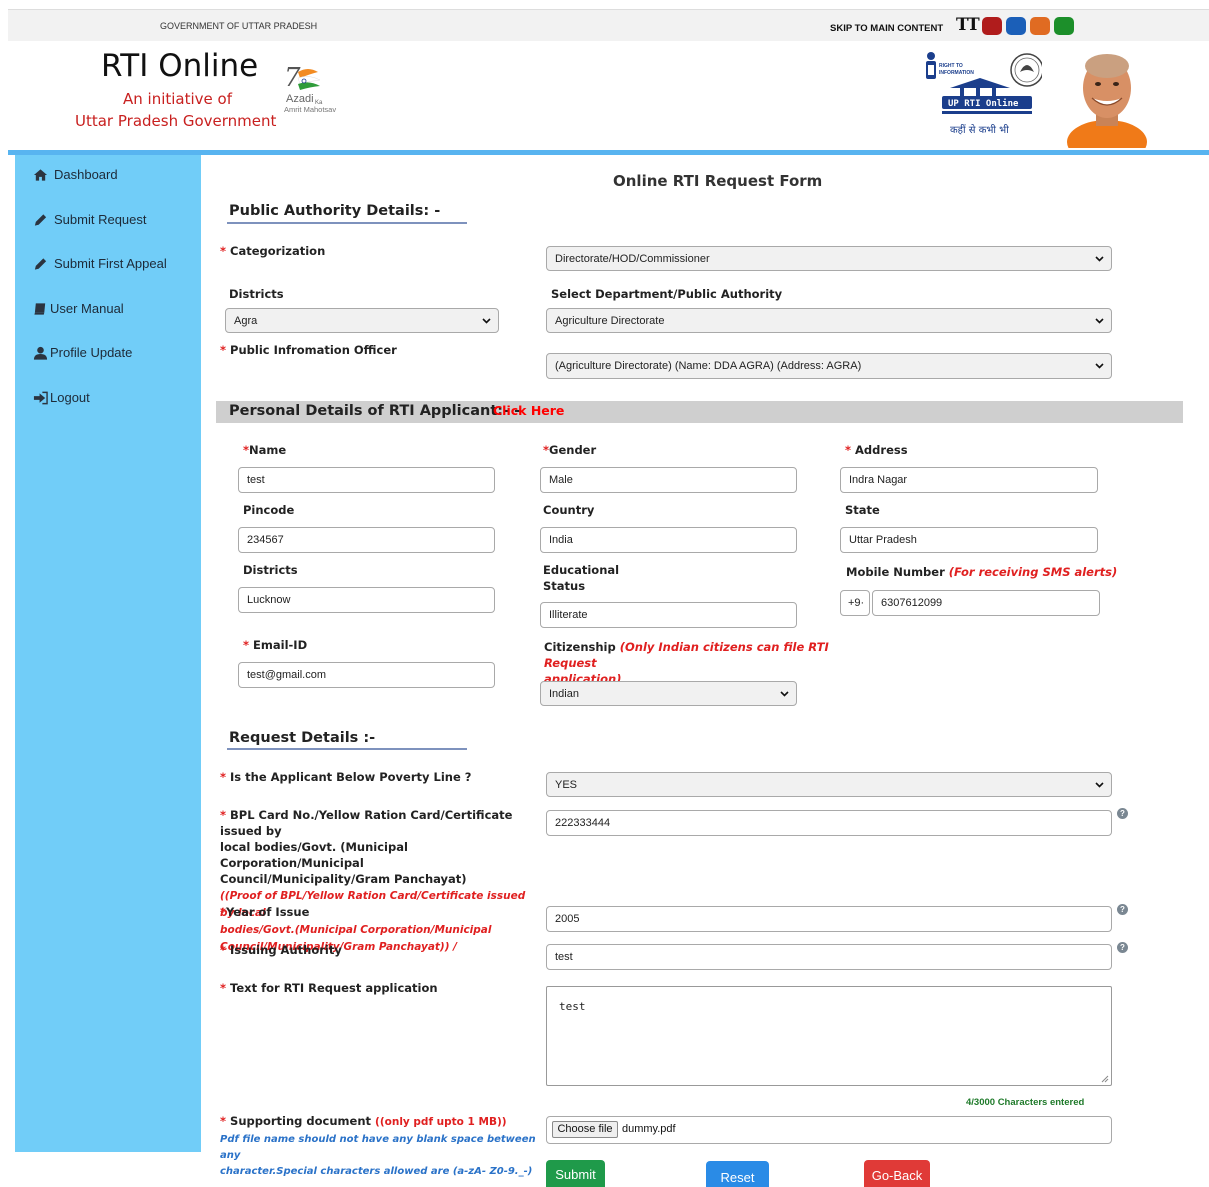  I want to click on categorization-value: Directorate/HOD/Commissioner, so click(632, 258).